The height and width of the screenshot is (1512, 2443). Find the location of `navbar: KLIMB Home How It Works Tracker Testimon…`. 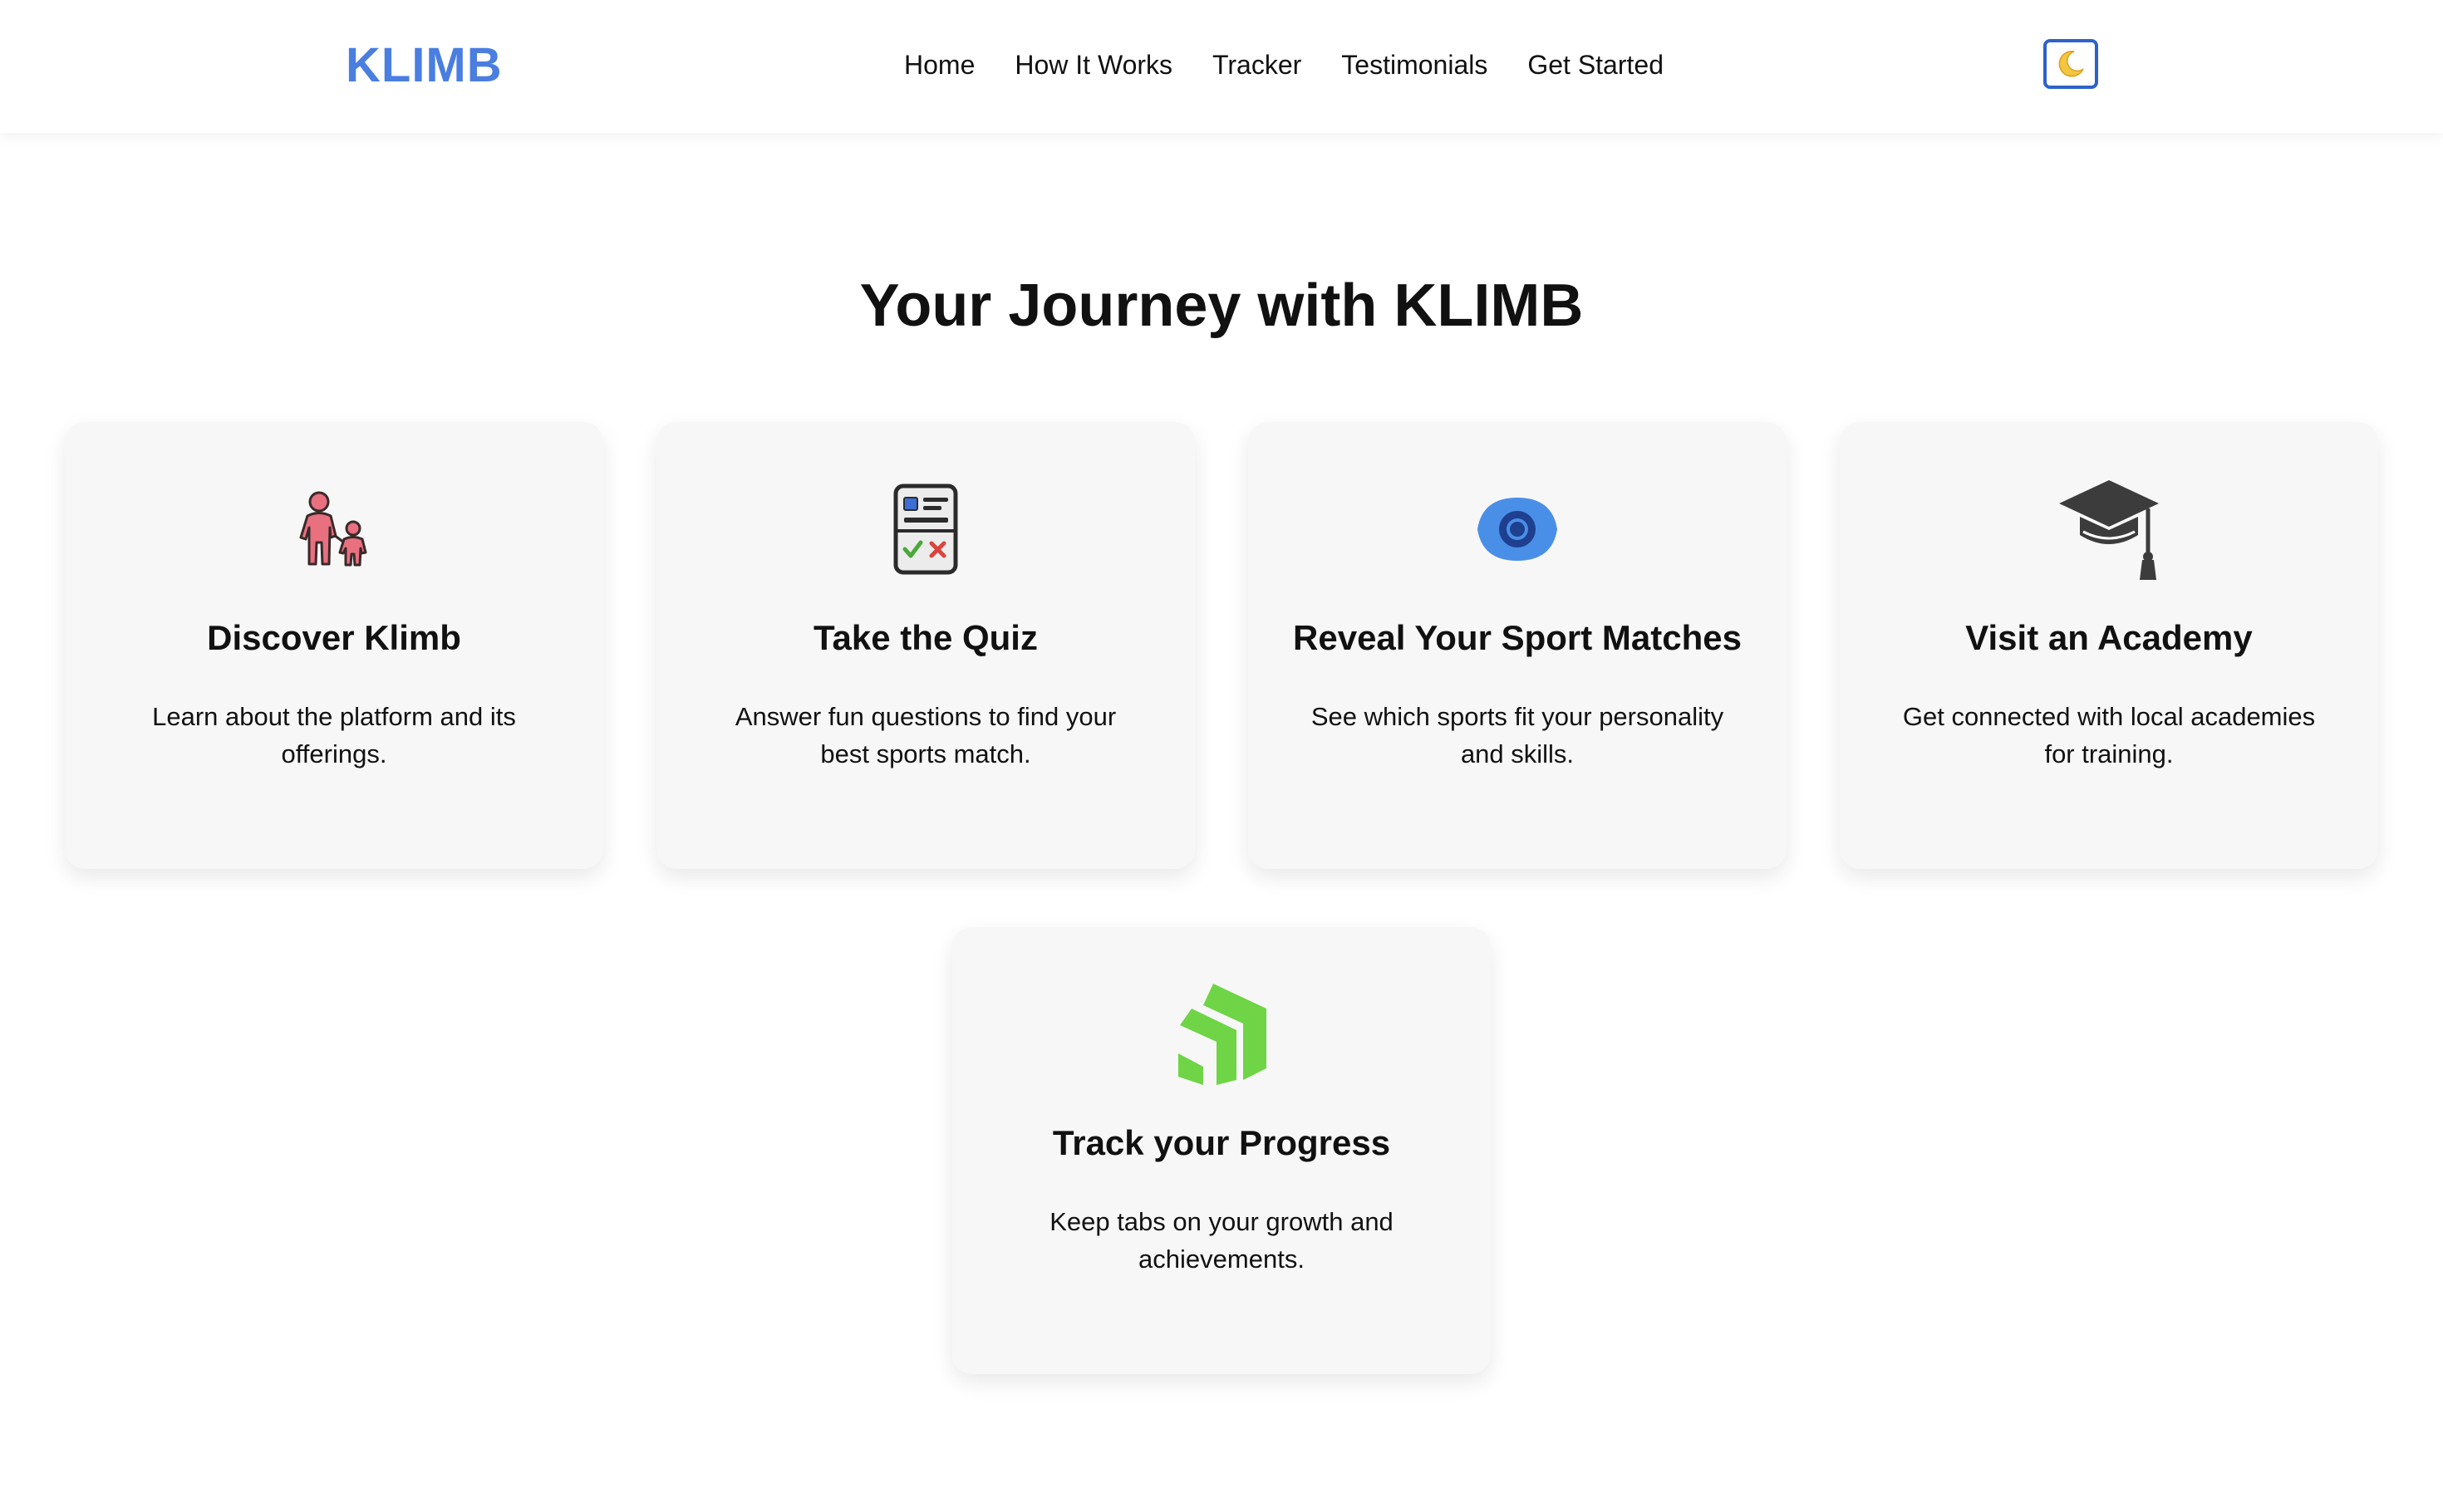

navbar: KLIMB Home How It Works Tracker Testimon… is located at coordinates (1221, 66).